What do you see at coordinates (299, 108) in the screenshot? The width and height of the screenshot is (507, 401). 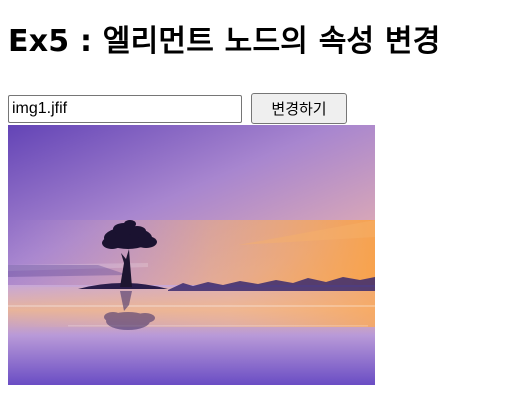 I see `change-button: 변경하기` at bounding box center [299, 108].